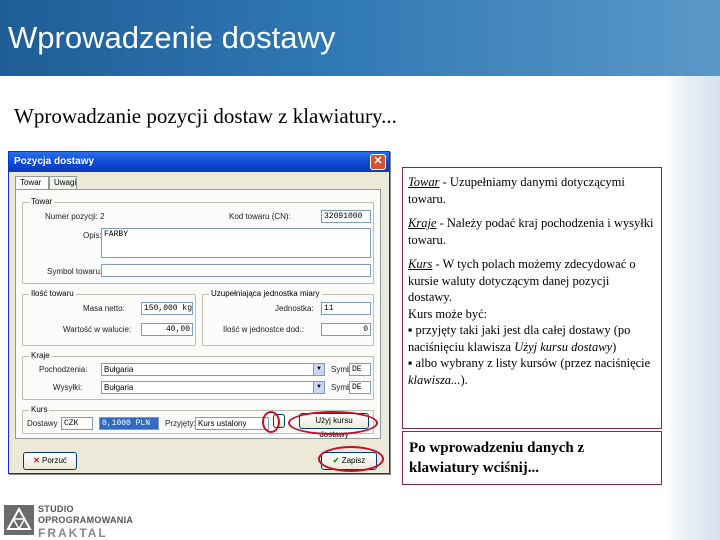 The image size is (720, 540). I want to click on info-kurs-moze: Kurs może być:, so click(448, 313).